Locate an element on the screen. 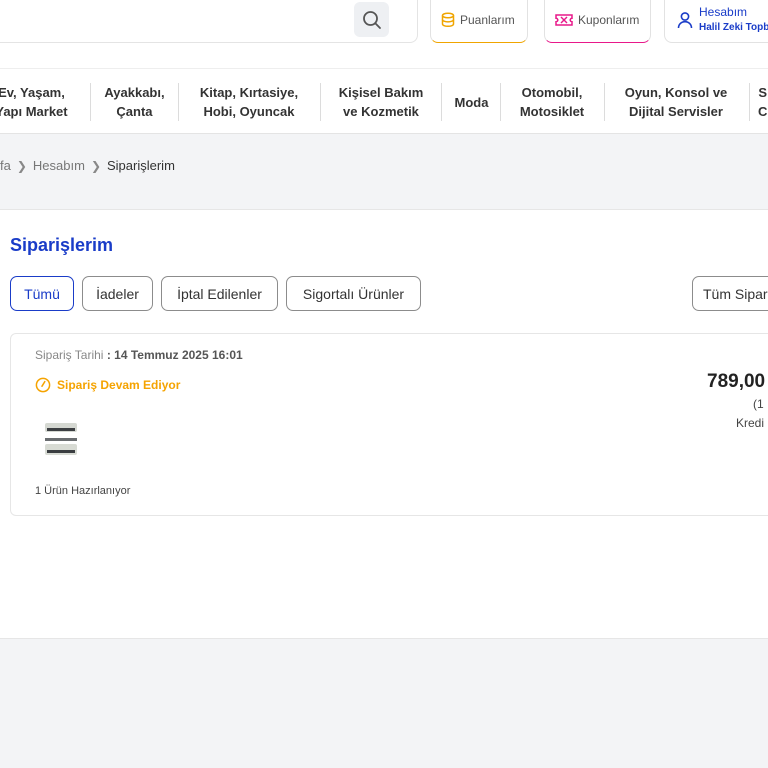 The width and height of the screenshot is (768, 768). search-input is located at coordinates (209, 21).